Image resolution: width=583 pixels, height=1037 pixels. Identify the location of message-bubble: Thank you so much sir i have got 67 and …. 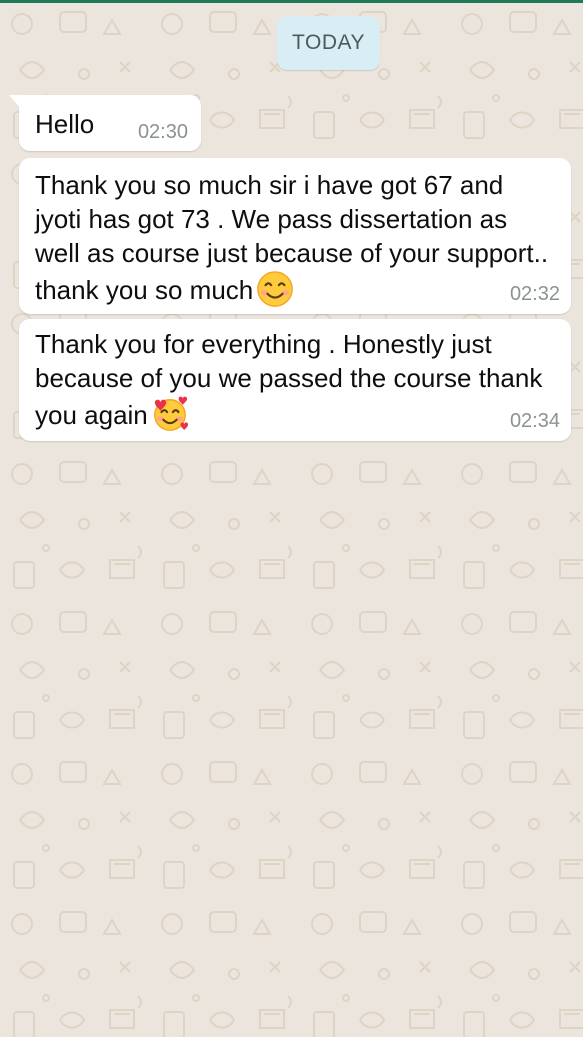
(295, 236).